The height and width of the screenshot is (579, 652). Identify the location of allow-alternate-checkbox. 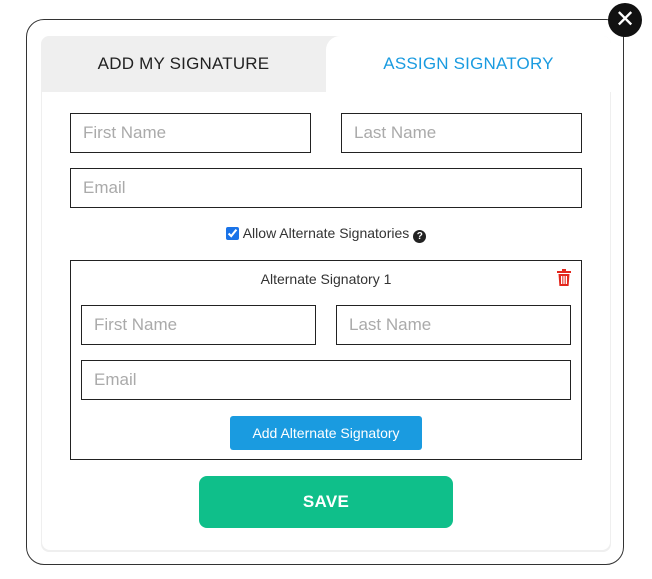
(232, 233).